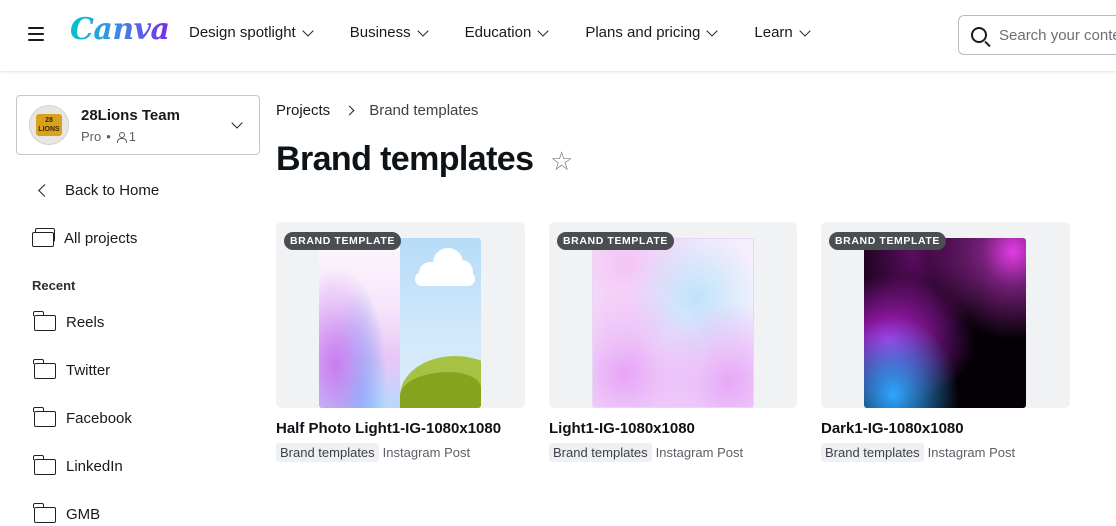 The image size is (1116, 526). What do you see at coordinates (892, 428) in the screenshot?
I see `template-name: Dark1-IG-1080x1080` at bounding box center [892, 428].